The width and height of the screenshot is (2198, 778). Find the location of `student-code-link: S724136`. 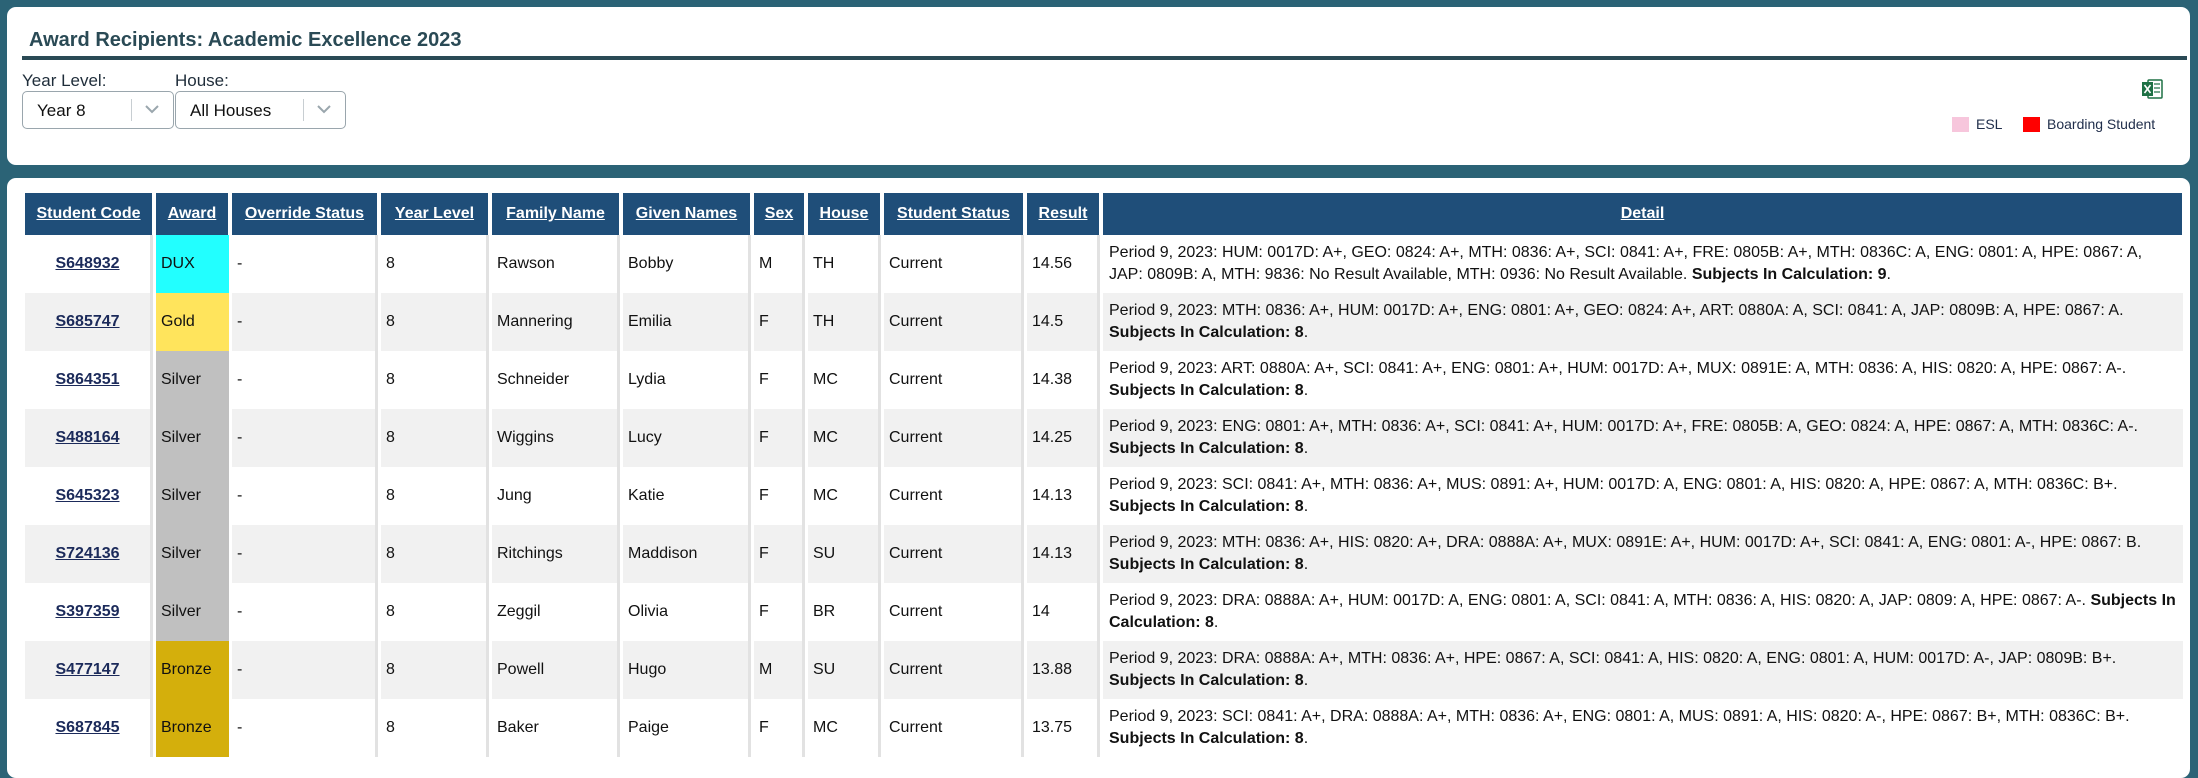

student-code-link: S724136 is located at coordinates (87, 553).